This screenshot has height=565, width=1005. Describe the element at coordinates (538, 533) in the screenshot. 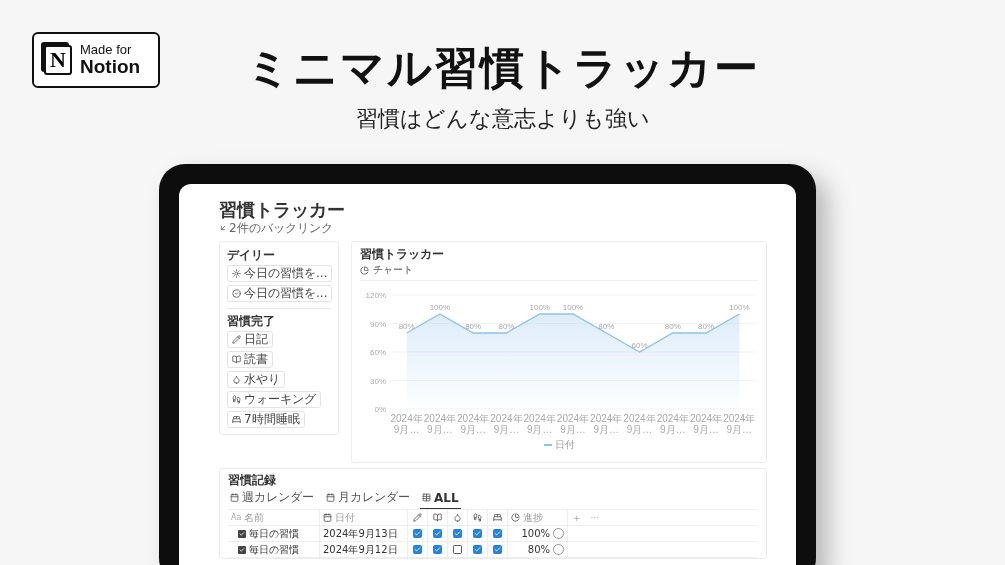

I see `table-cell: 100%` at that location.